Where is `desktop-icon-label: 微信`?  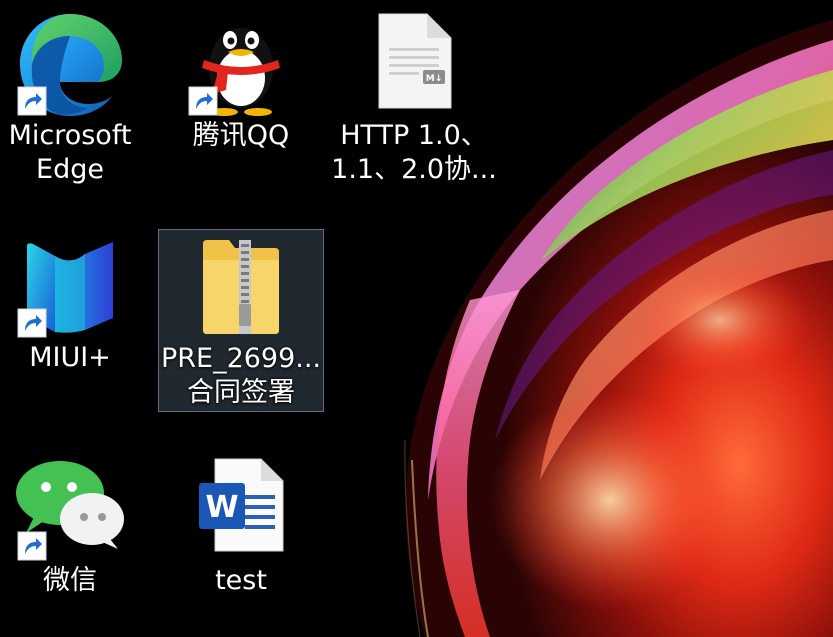
desktop-icon-label: 微信 is located at coordinates (70, 580).